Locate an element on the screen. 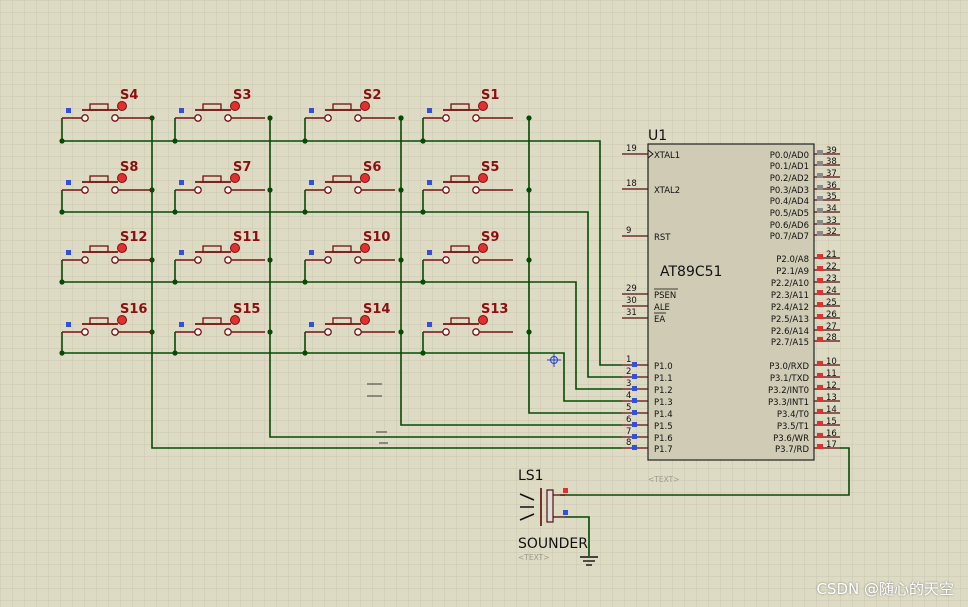  pin-number: 3 is located at coordinates (628, 384).